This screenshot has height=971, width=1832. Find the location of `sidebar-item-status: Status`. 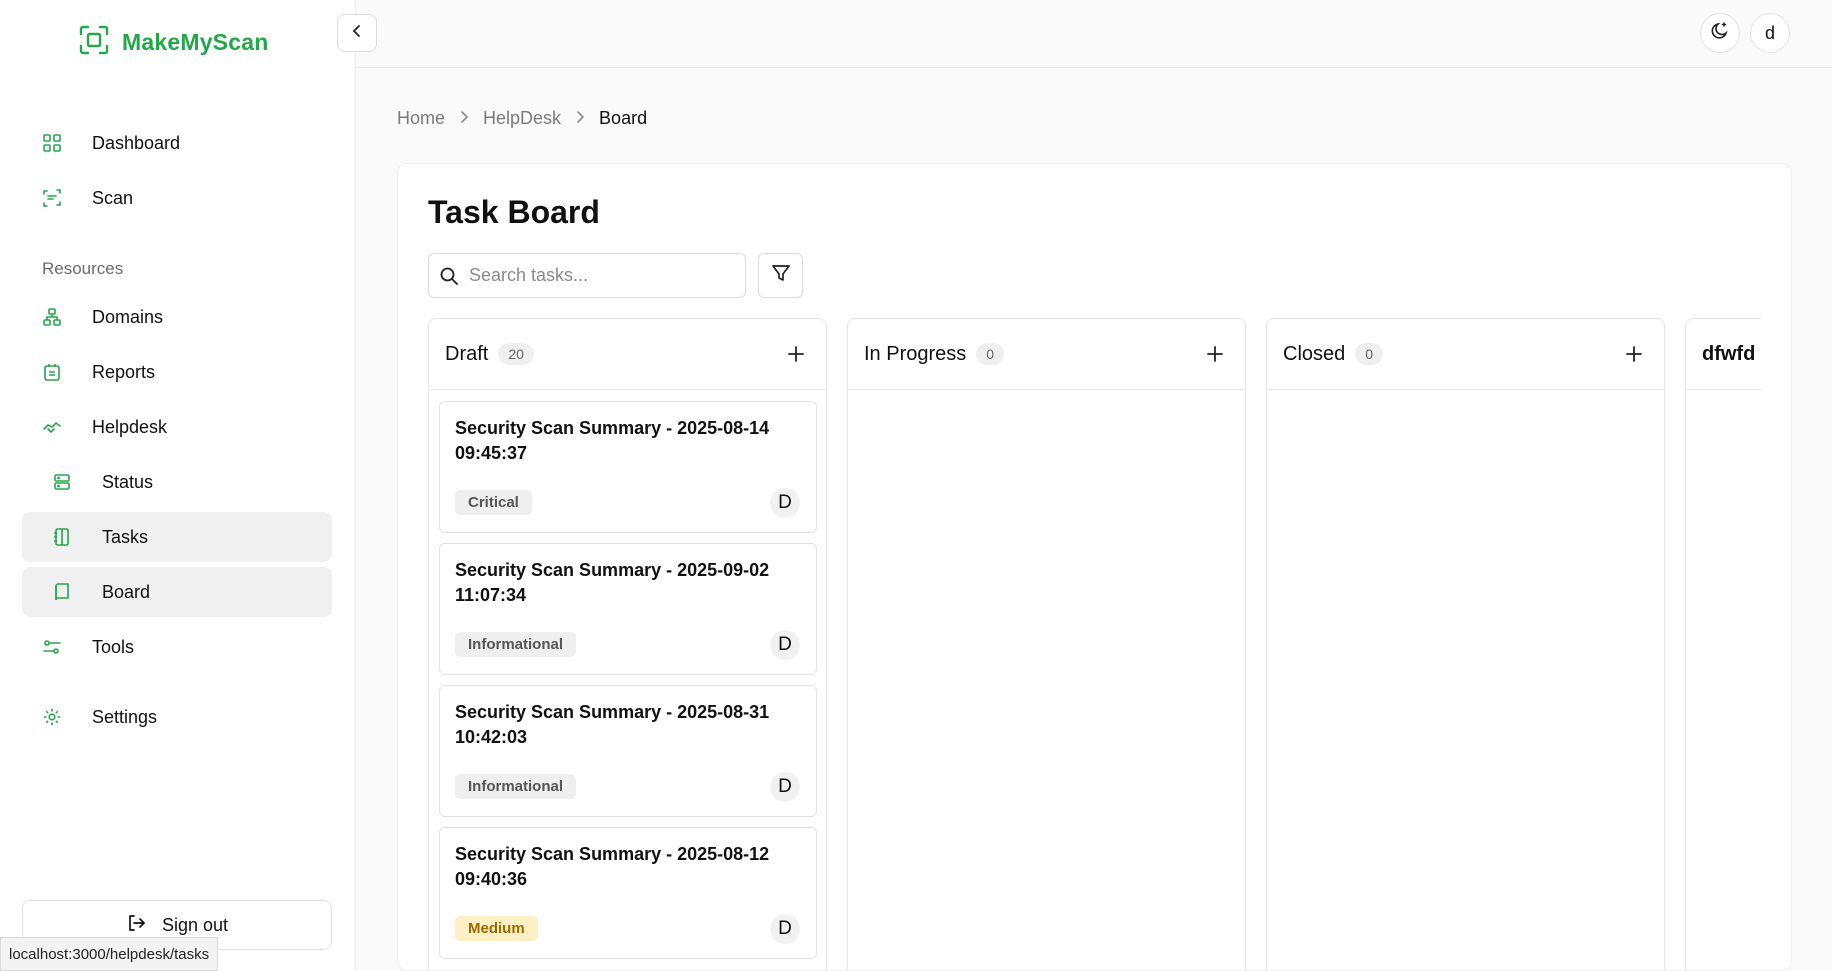

sidebar-item-status: Status is located at coordinates (177, 482).